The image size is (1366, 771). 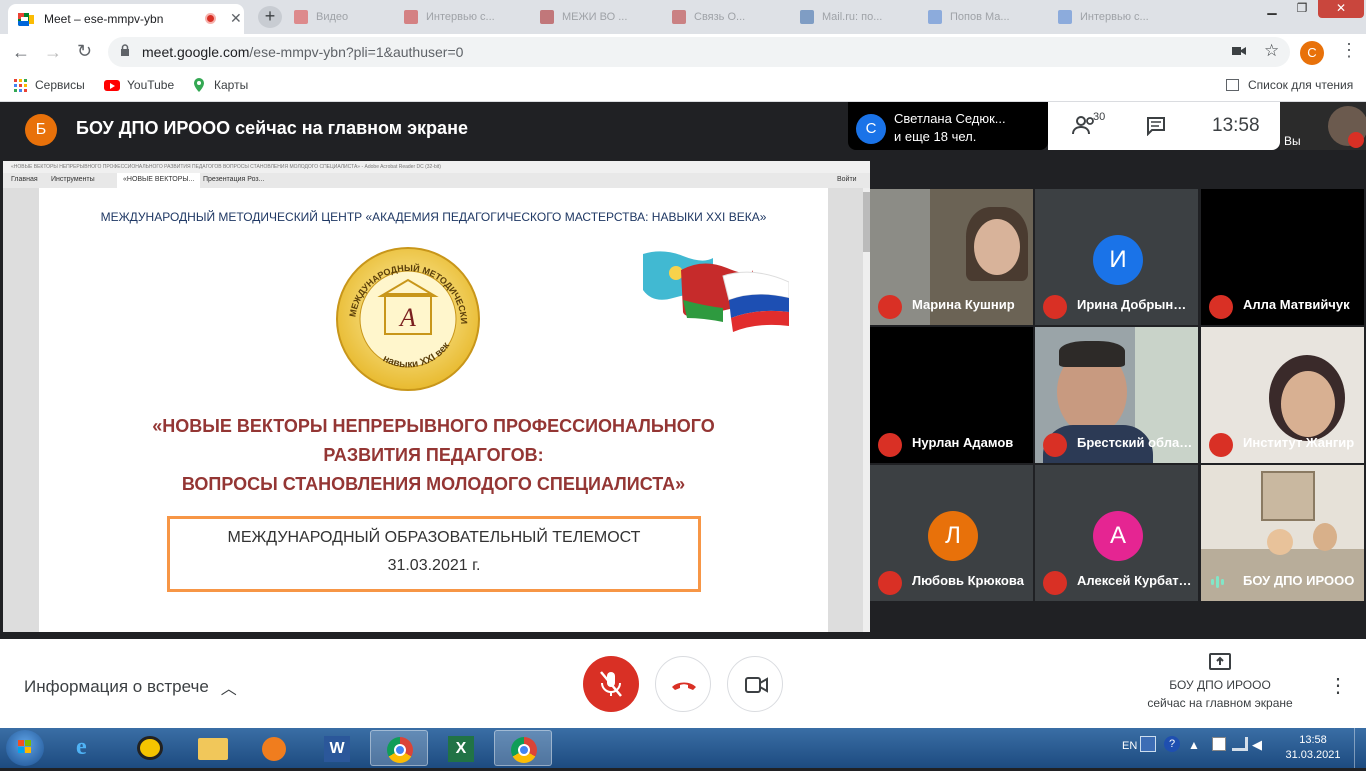 I want to click on self-view: Вы, so click(x=1323, y=126).